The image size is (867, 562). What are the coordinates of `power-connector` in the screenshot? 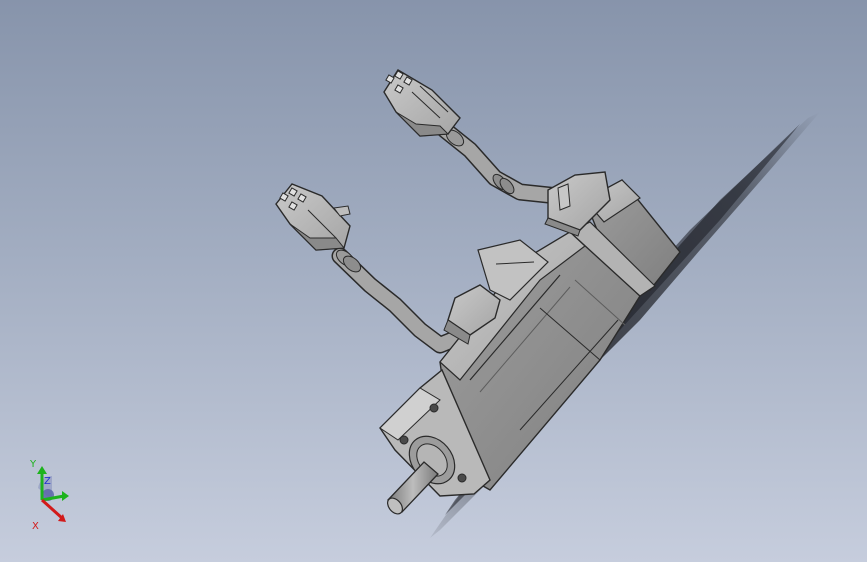 It's located at (313, 217).